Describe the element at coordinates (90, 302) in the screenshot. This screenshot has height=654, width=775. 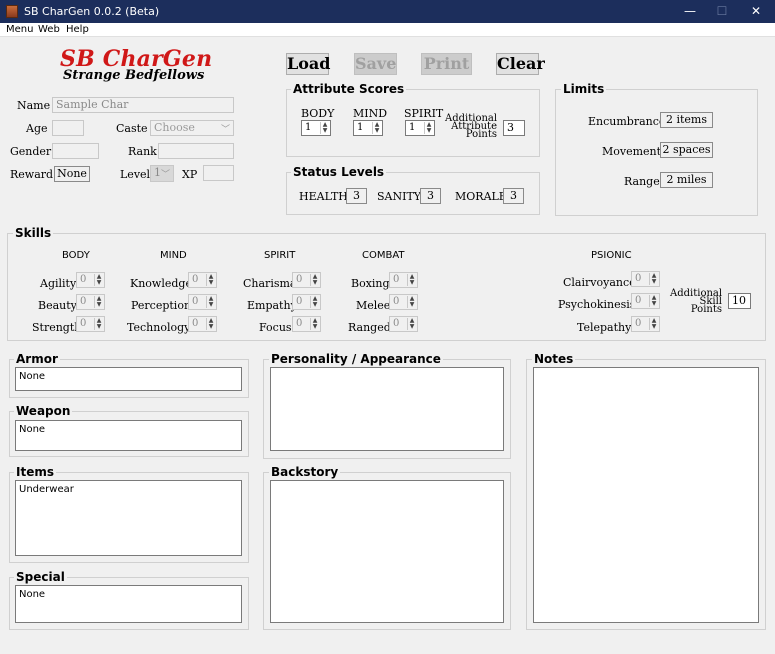
I see `skill-beauty-spinner: 0 ▲ ▼` at that location.